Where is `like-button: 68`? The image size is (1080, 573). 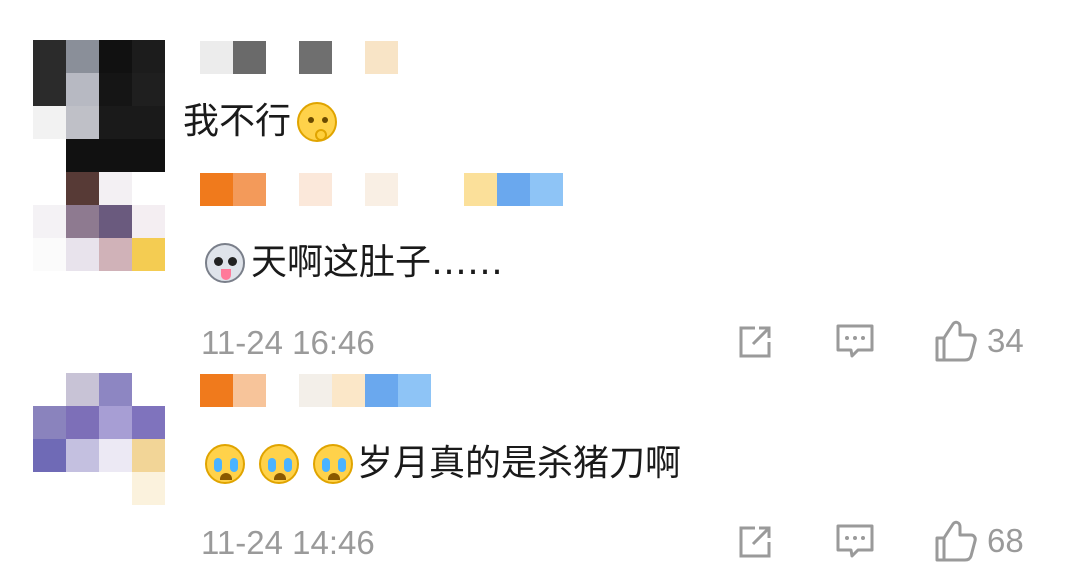 like-button: 68 is located at coordinates (978, 541).